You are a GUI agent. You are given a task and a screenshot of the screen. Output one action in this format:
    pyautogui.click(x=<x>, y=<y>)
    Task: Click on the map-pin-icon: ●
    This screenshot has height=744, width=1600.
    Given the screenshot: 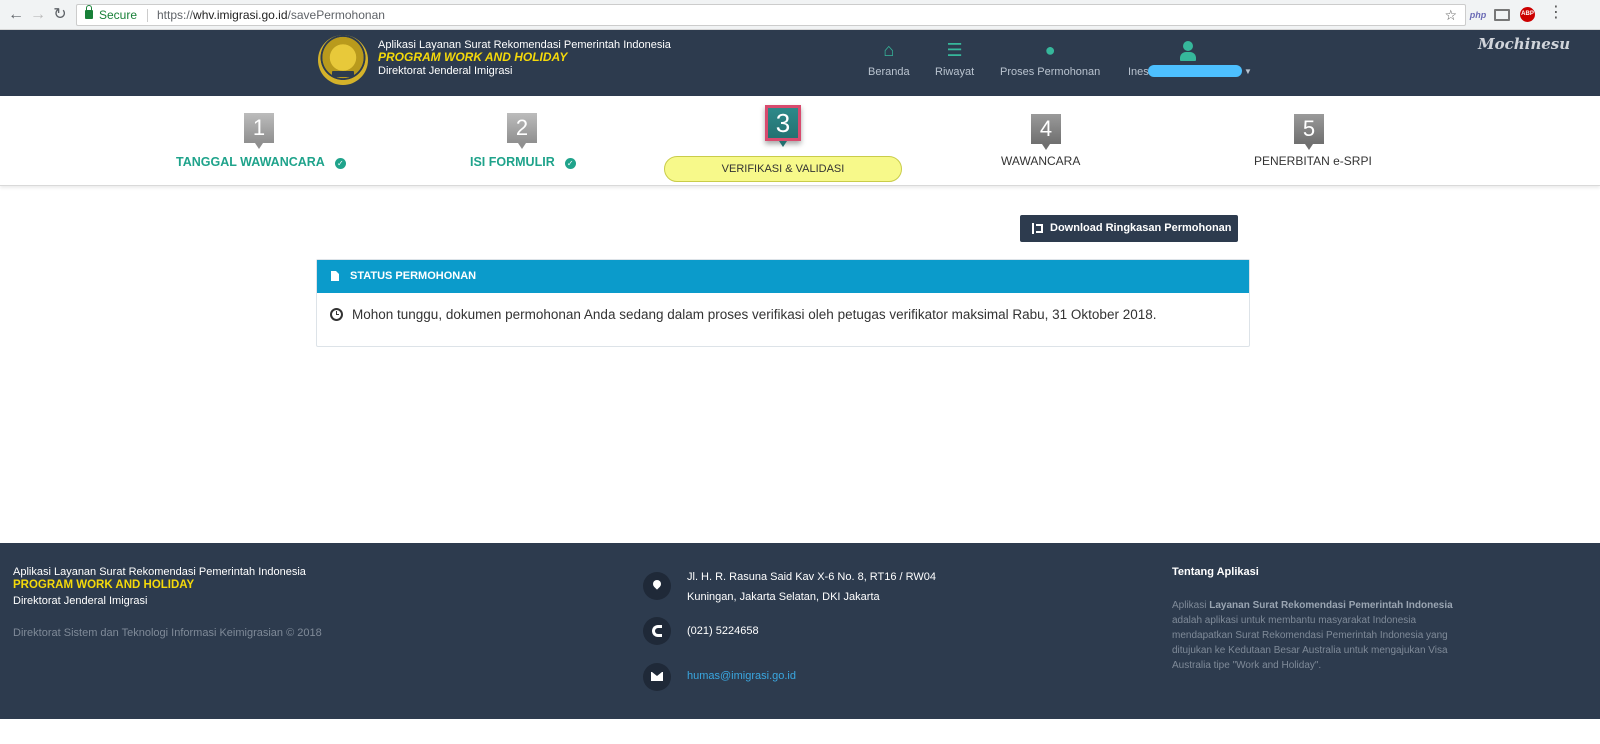 What is the action you would take?
    pyautogui.click(x=1050, y=50)
    